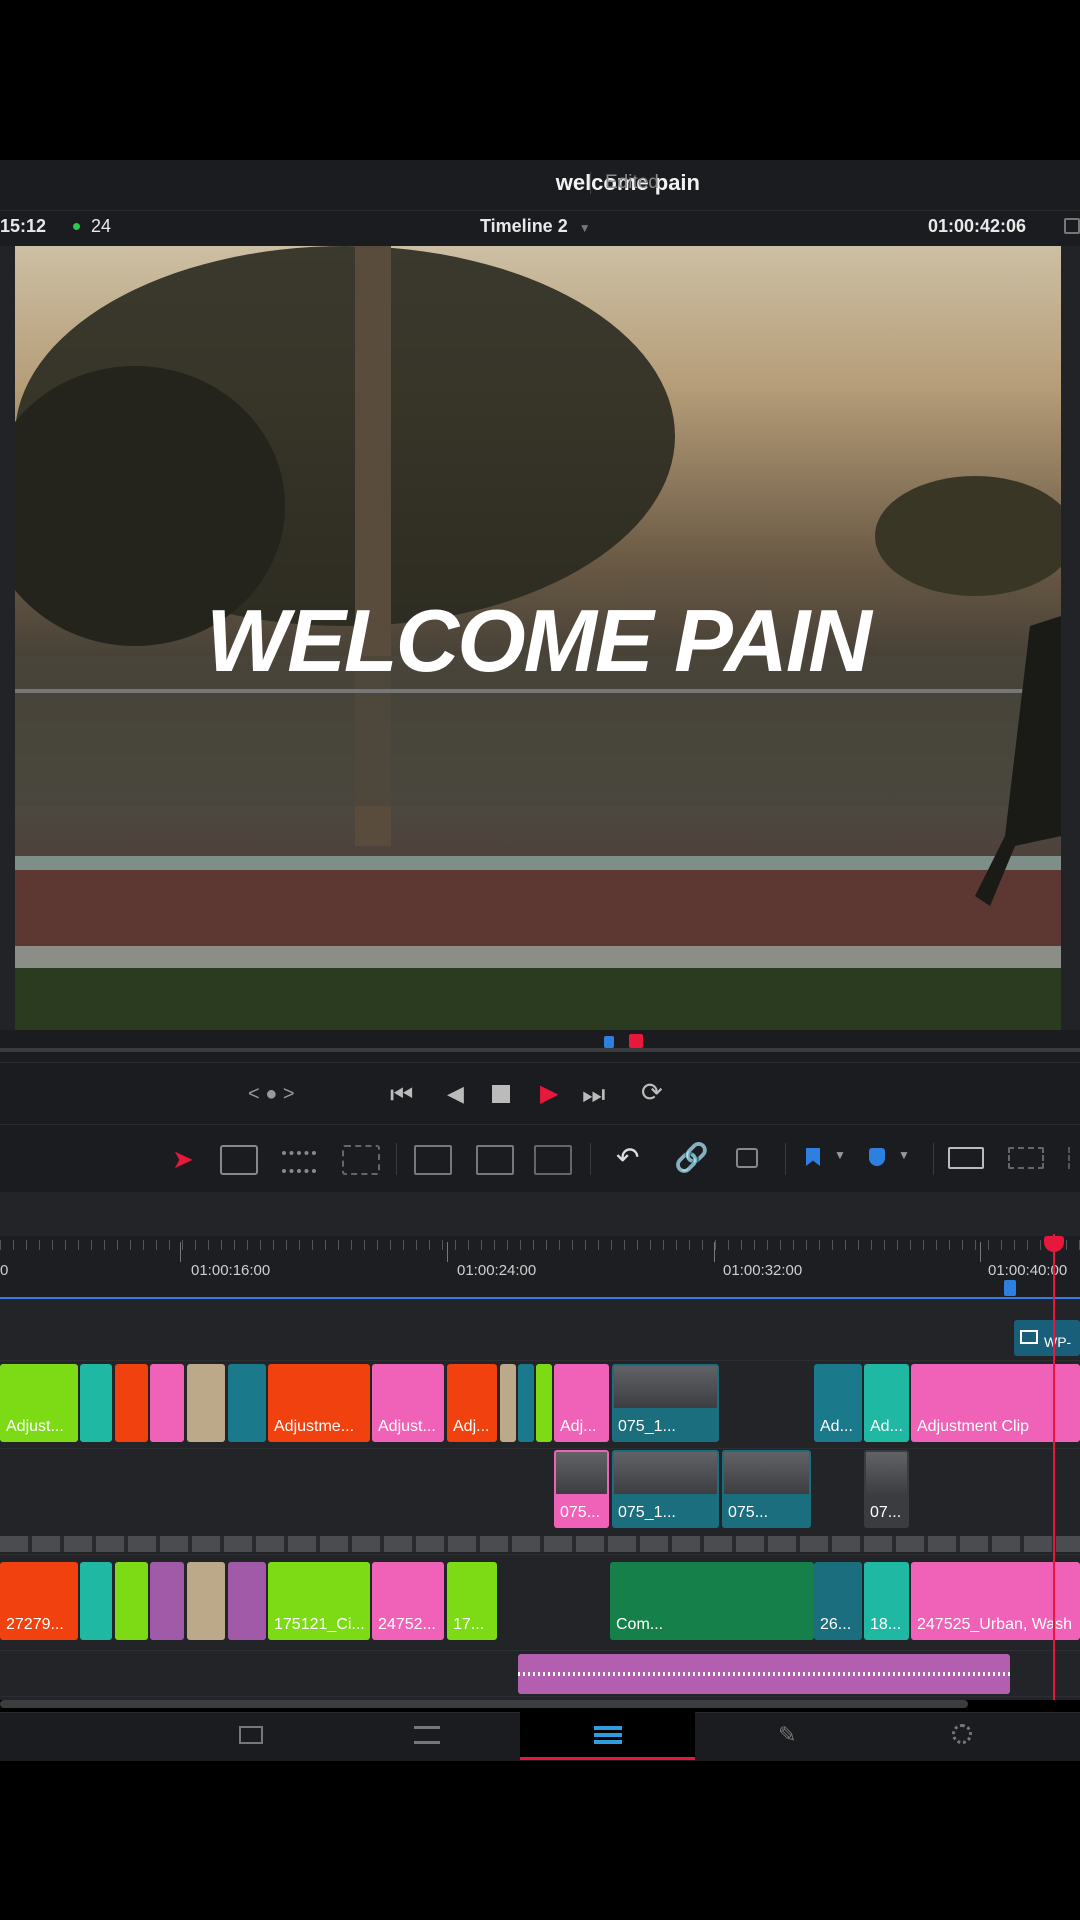 The image size is (1080, 1920). I want to click on link-icon: 🔗, so click(691, 1157).